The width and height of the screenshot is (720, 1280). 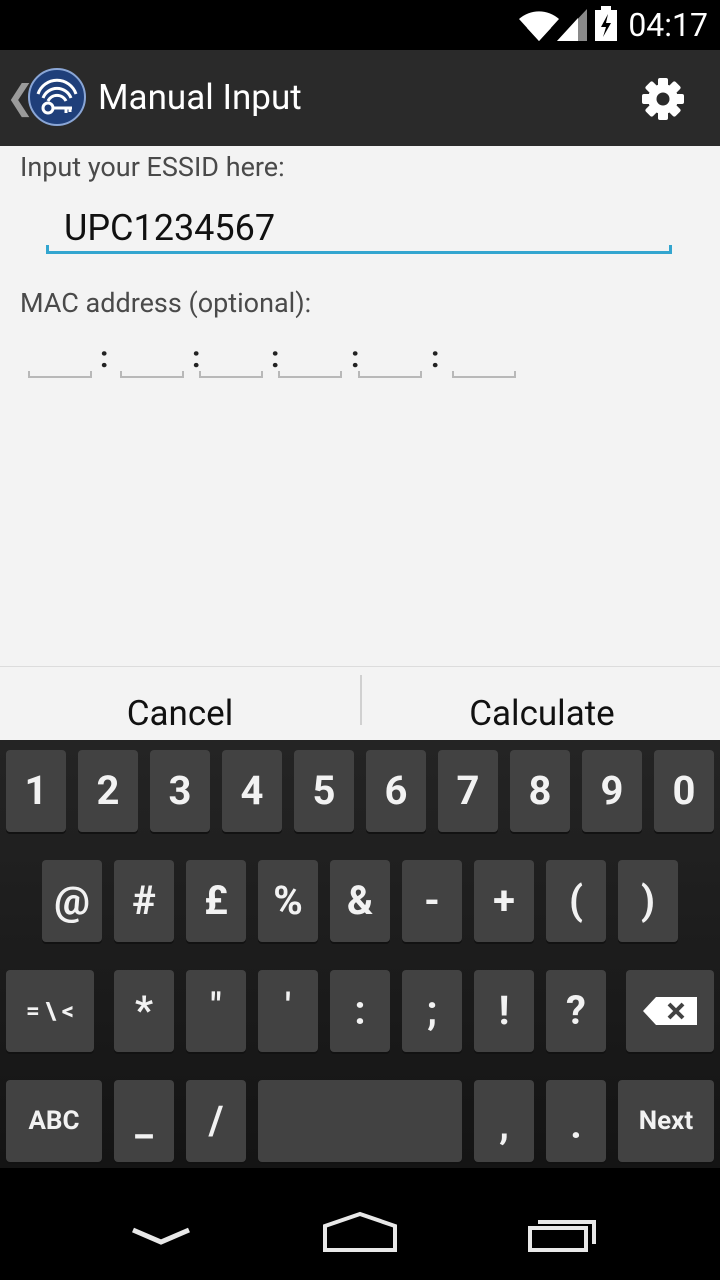 I want to click on key-ampersand: &, so click(x=360, y=901).